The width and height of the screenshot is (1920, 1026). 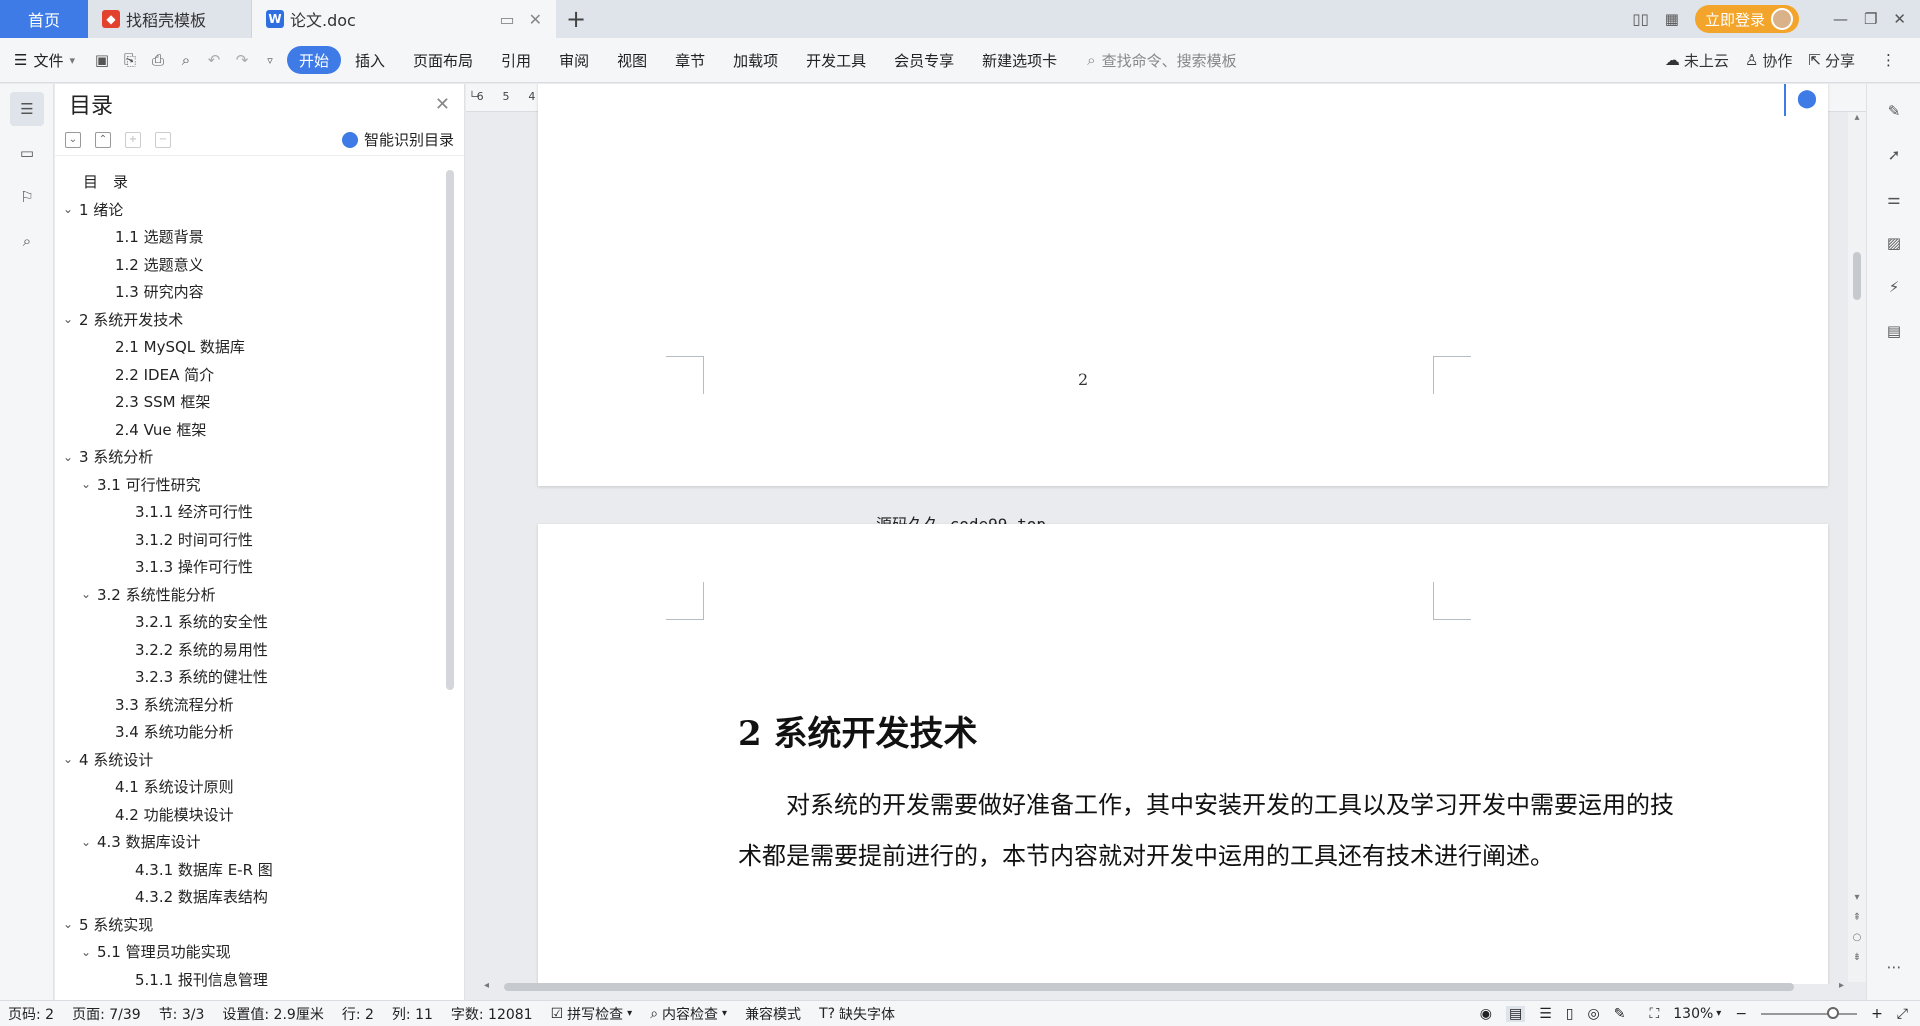 I want to click on horizontal-scroll-thumb, so click(x=1149, y=987).